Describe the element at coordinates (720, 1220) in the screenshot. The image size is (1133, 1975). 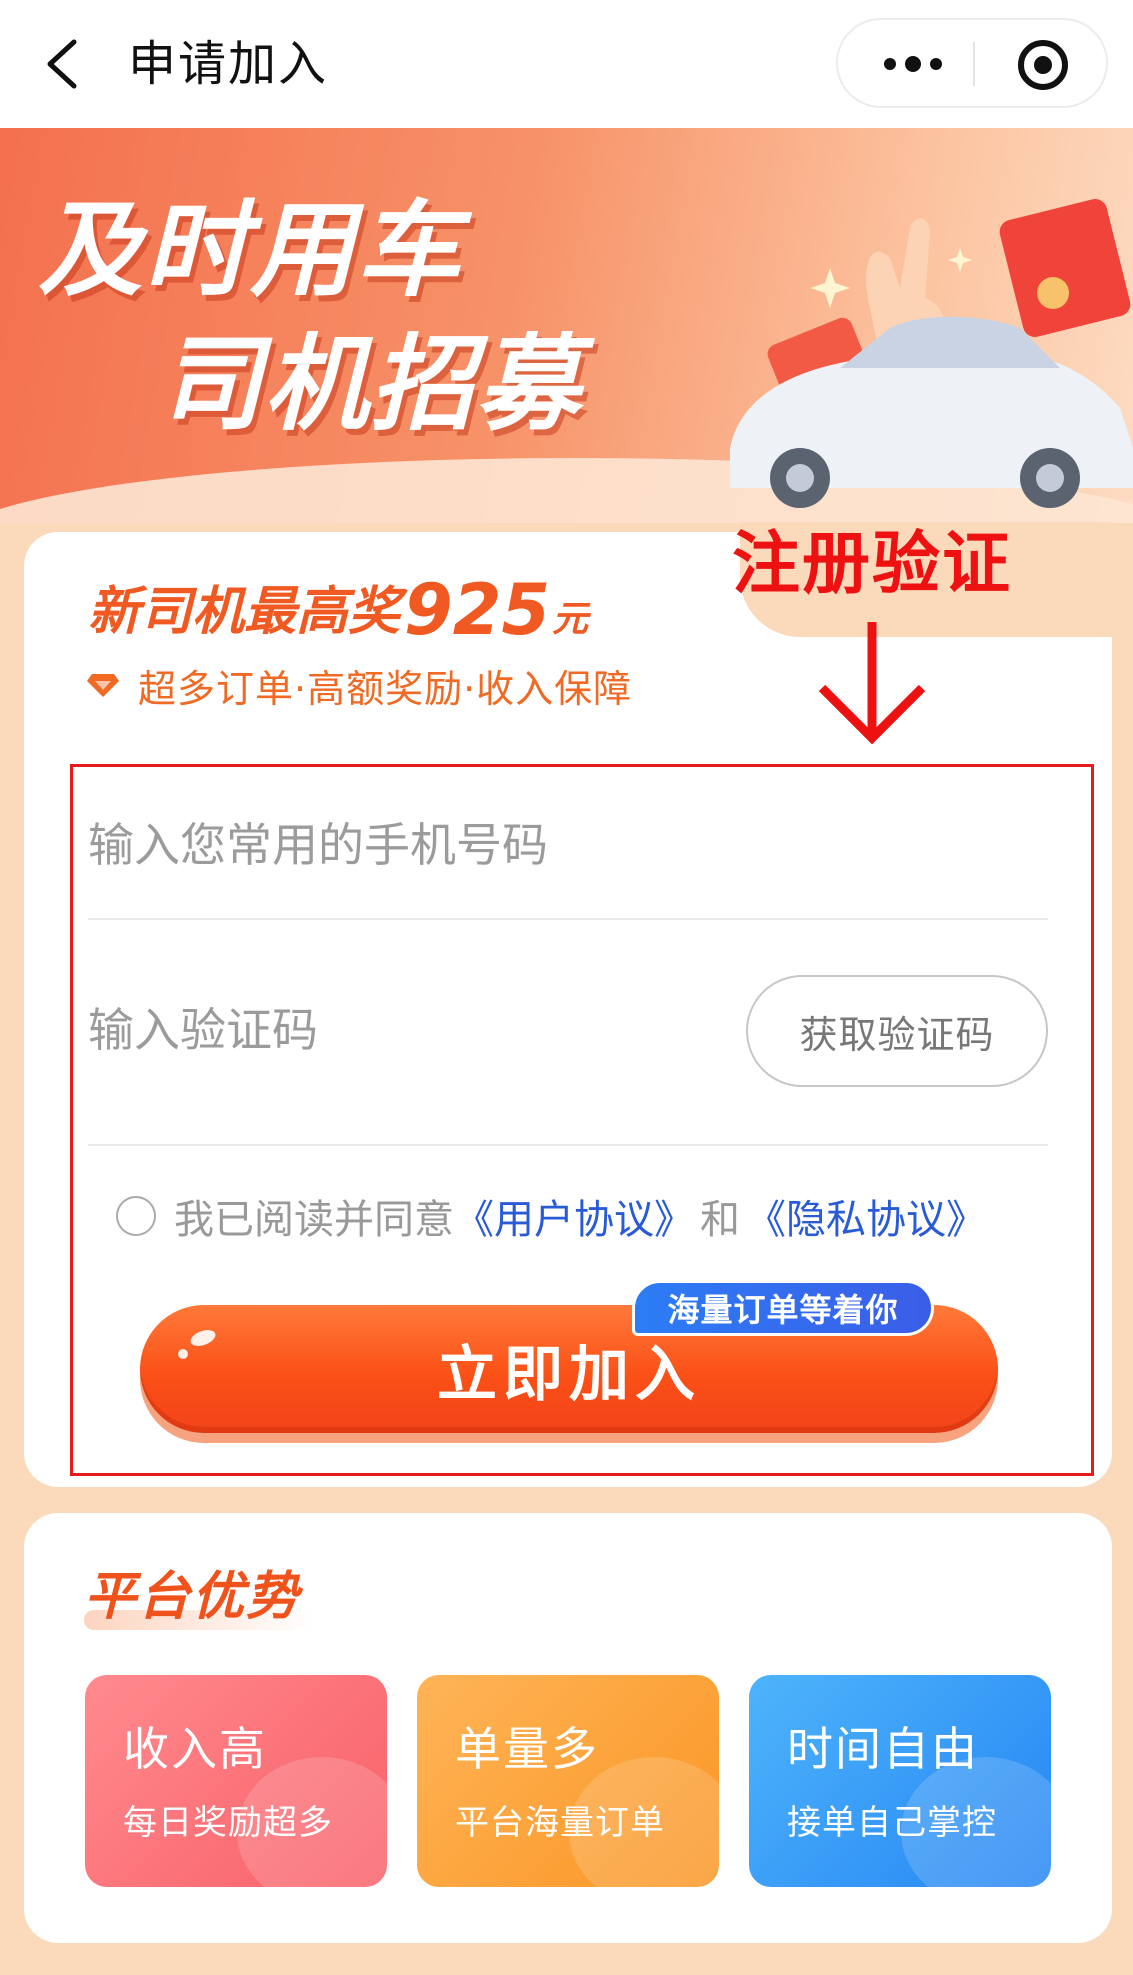
I see `agreement-and: 和` at that location.